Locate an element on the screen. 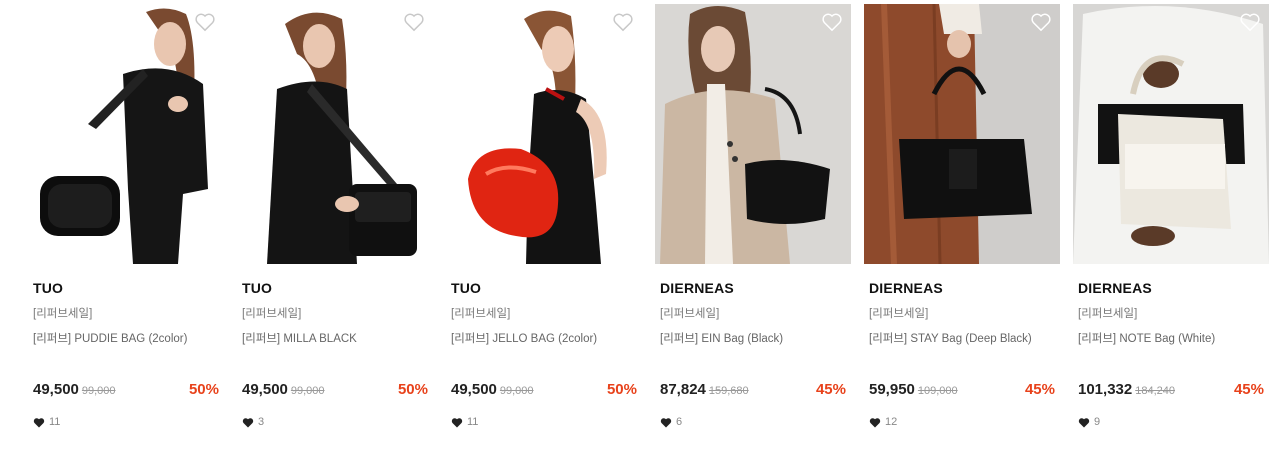 The image size is (1280, 464). sale-price: 87,824 159,680 is located at coordinates (704, 389).